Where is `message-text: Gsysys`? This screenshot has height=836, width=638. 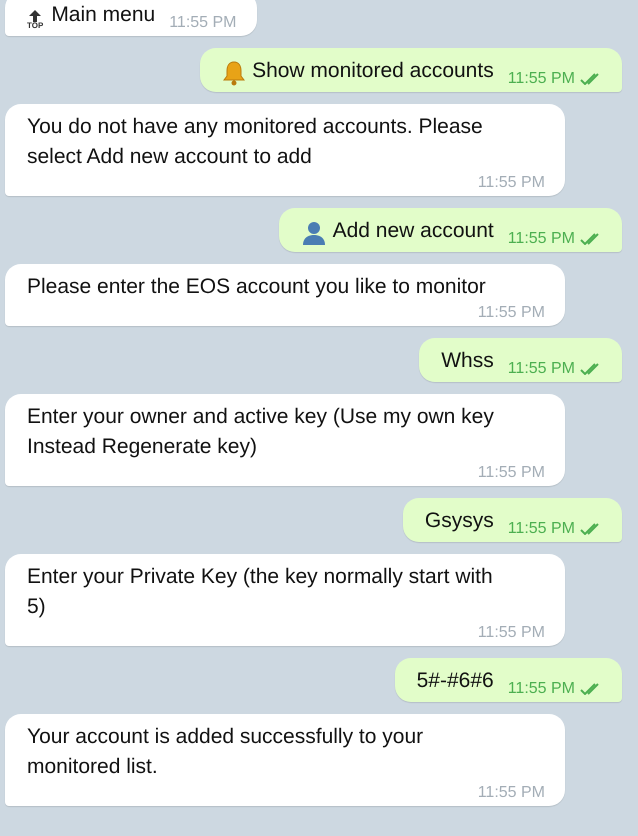
message-text: Gsysys is located at coordinates (459, 521).